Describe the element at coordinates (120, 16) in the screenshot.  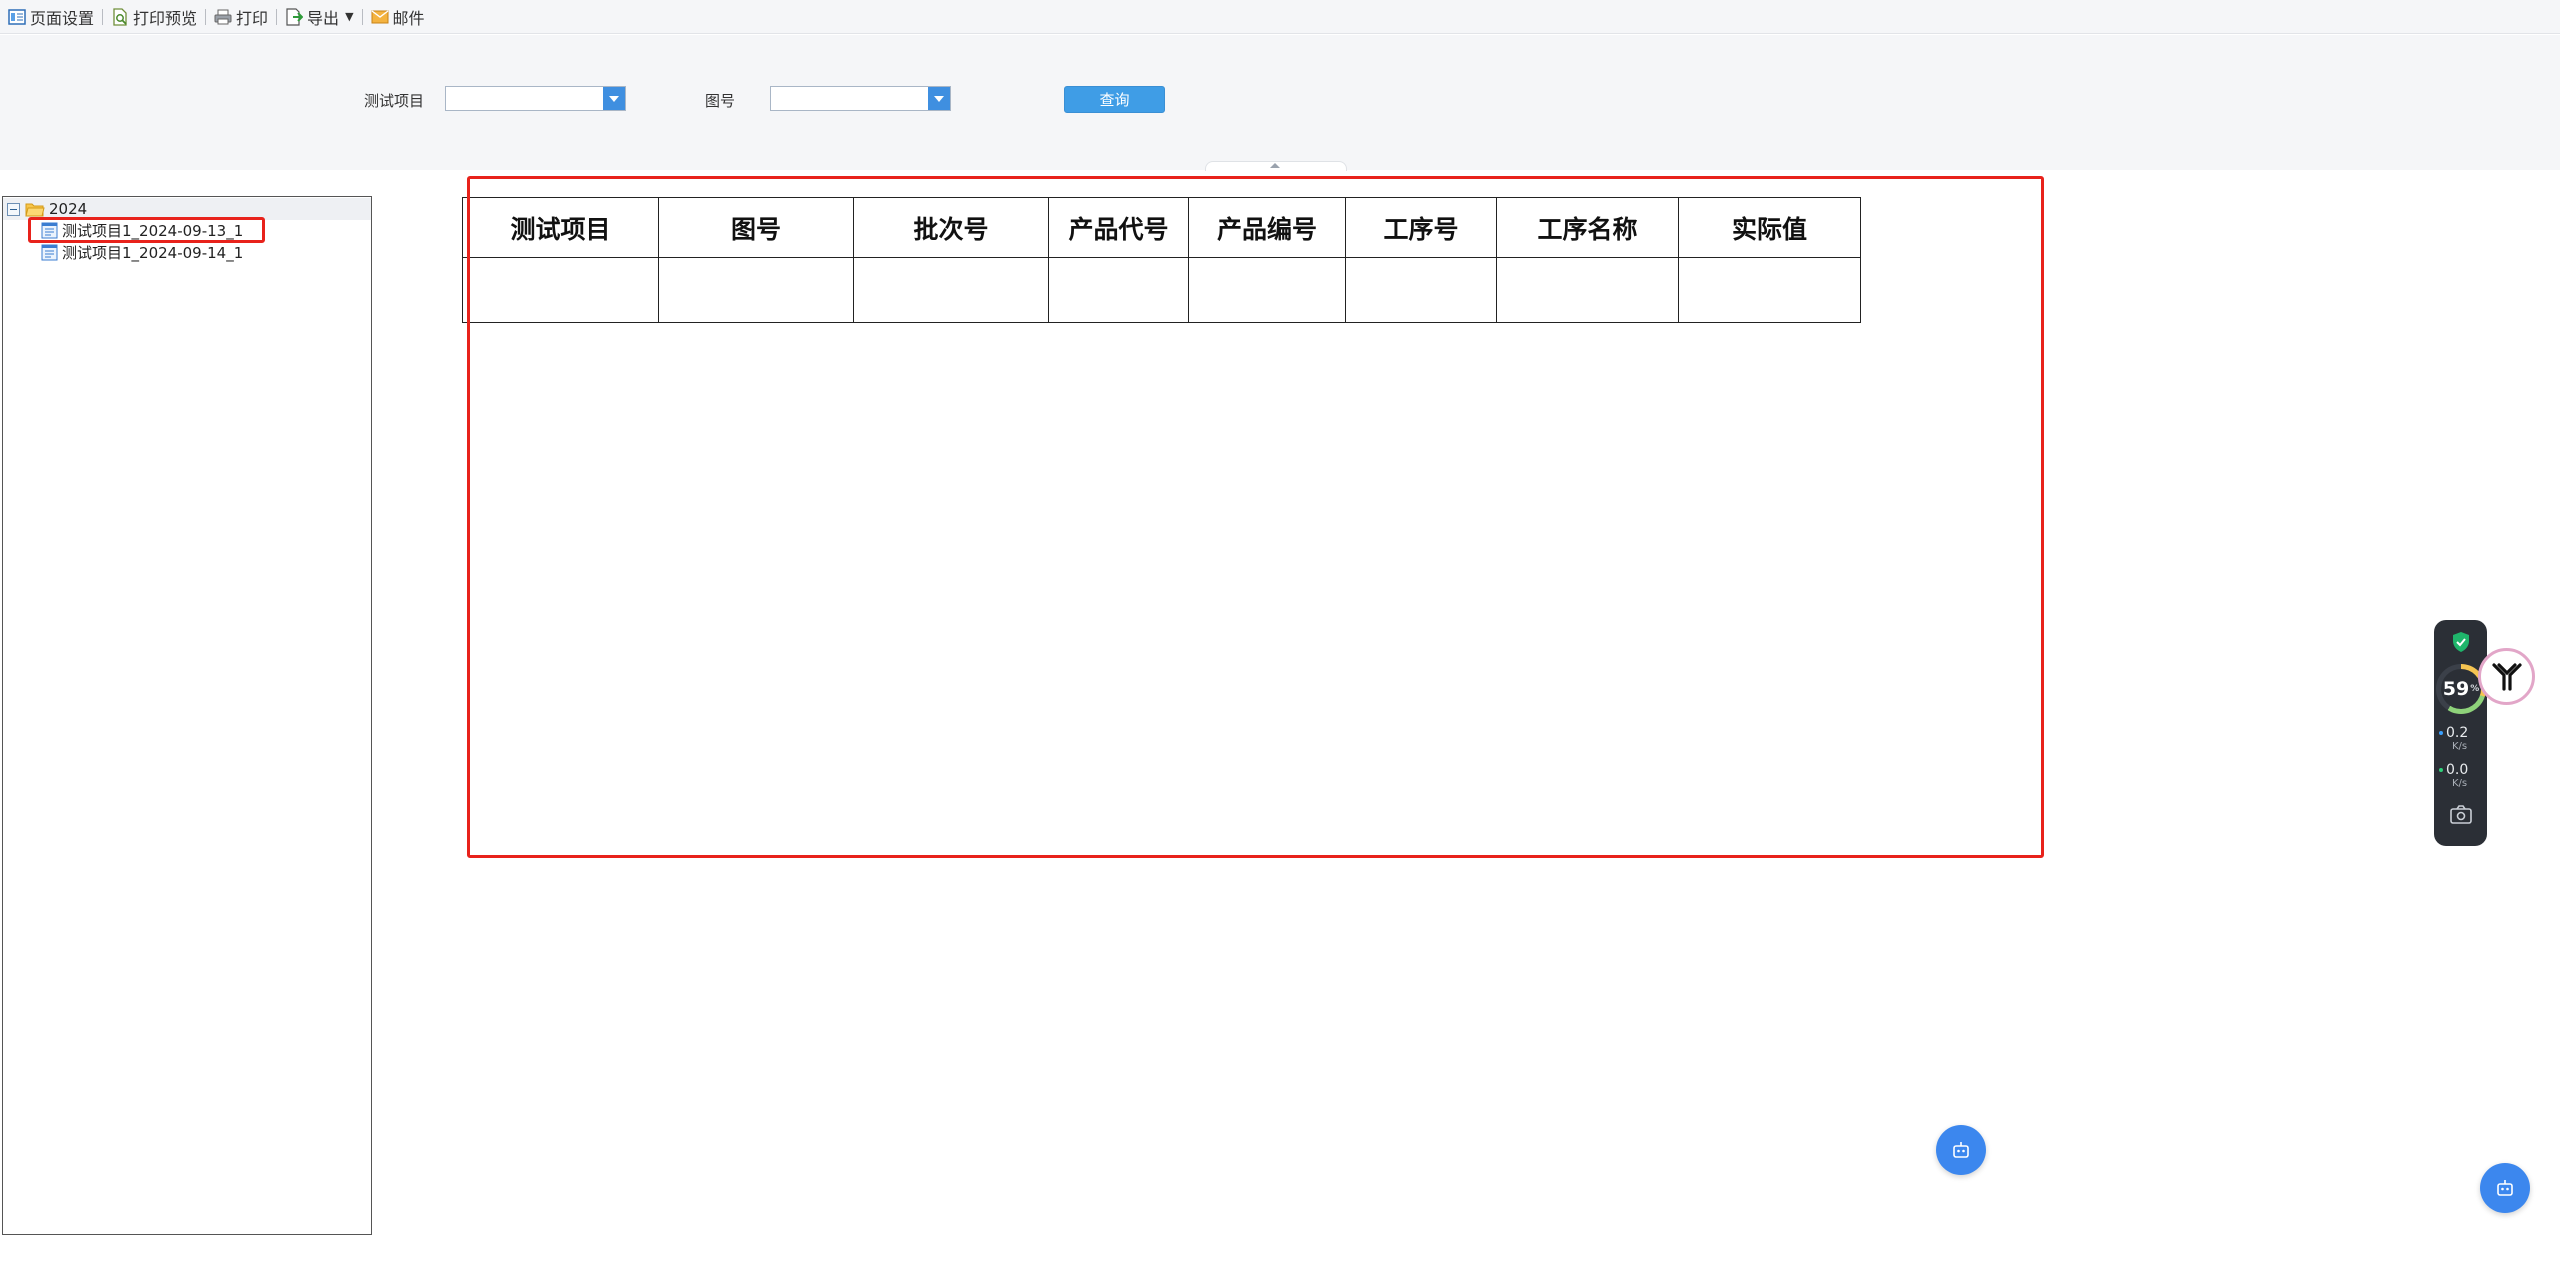
I see `print-preview-icon` at that location.